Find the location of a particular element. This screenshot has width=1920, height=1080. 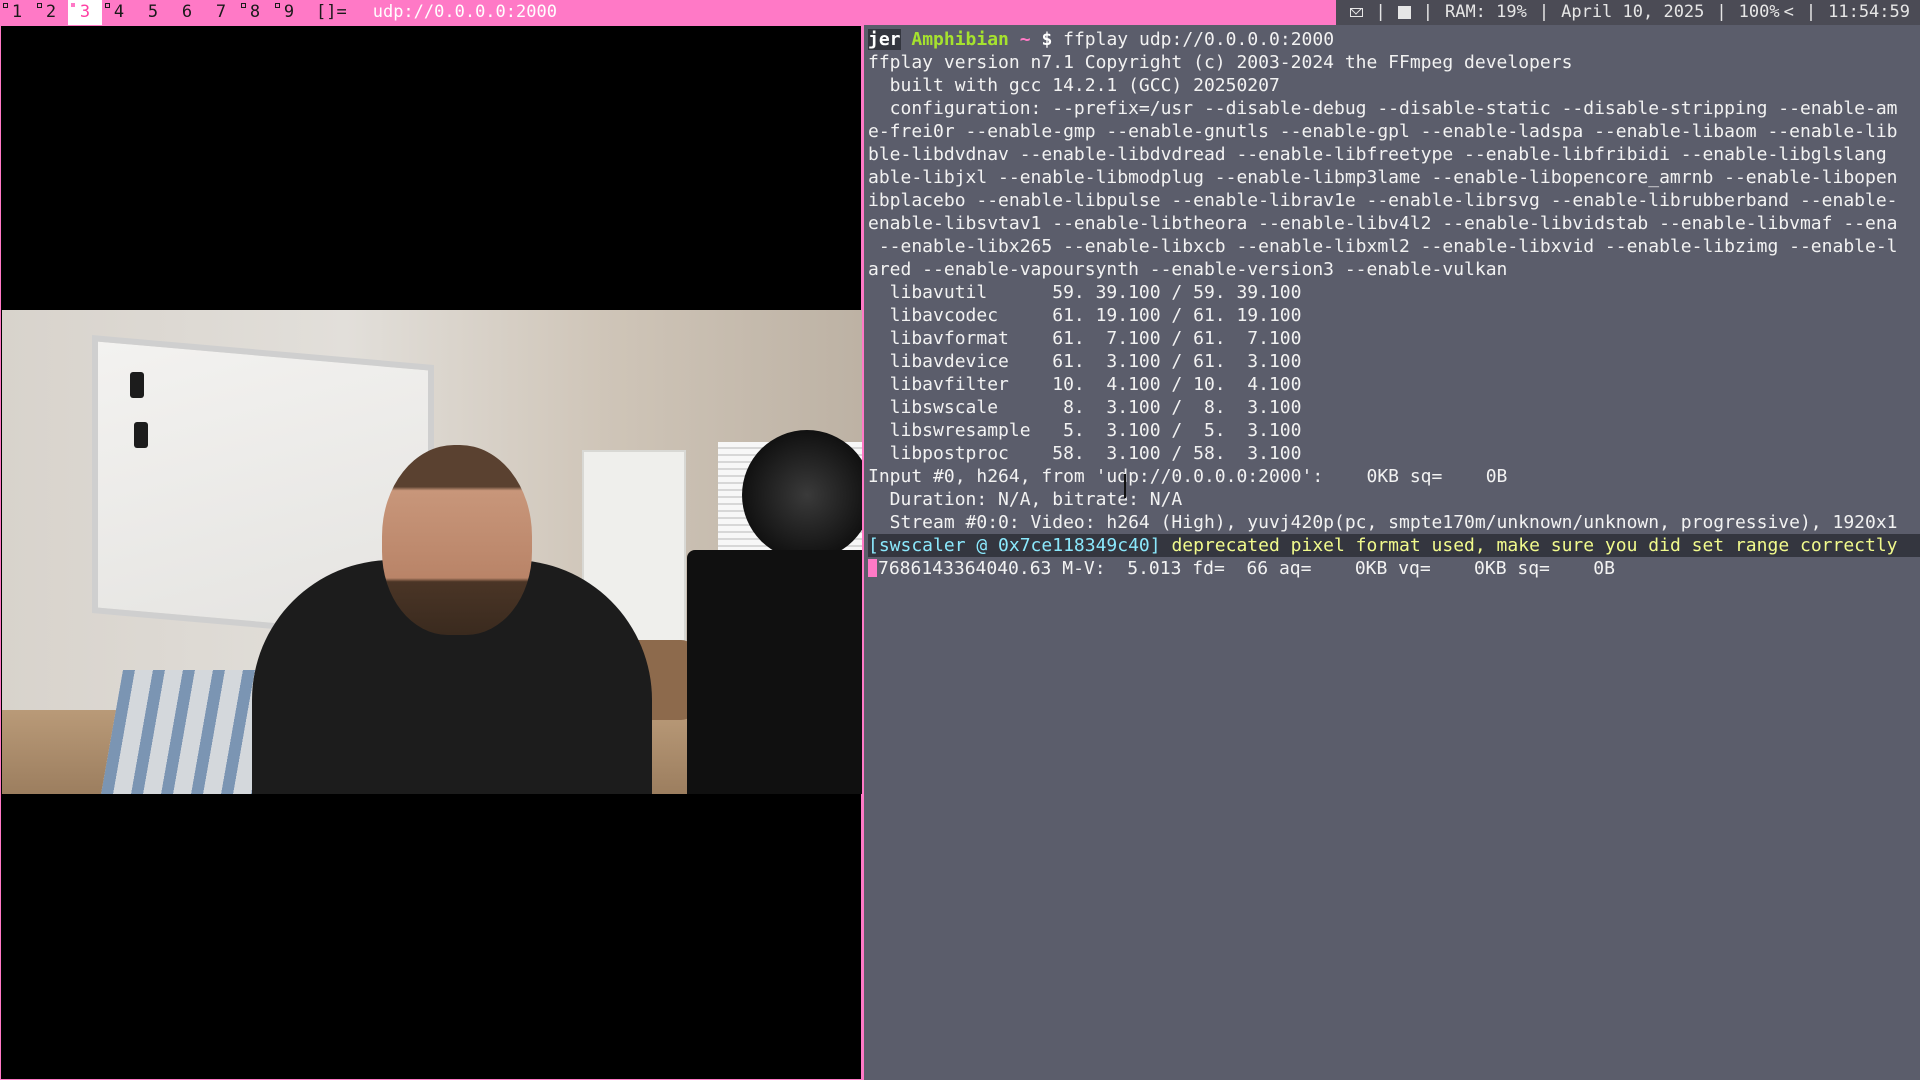

prompt-user: jer is located at coordinates (884, 39).